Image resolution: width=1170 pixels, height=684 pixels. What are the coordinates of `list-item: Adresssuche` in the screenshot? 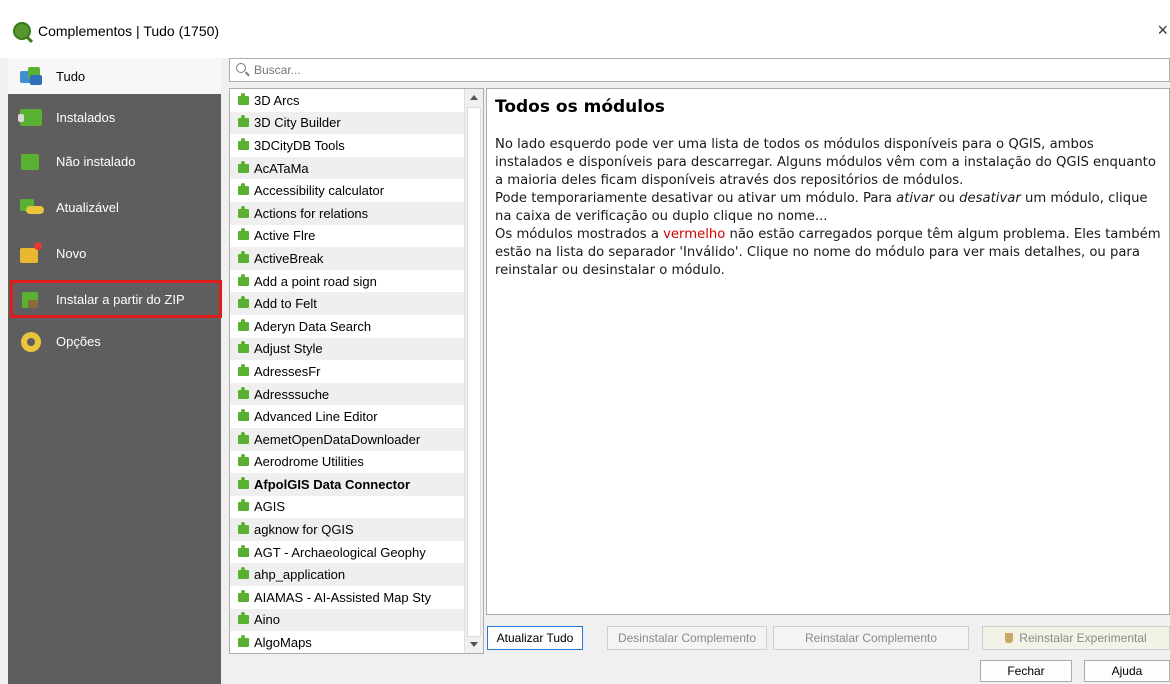 It's located at (356, 394).